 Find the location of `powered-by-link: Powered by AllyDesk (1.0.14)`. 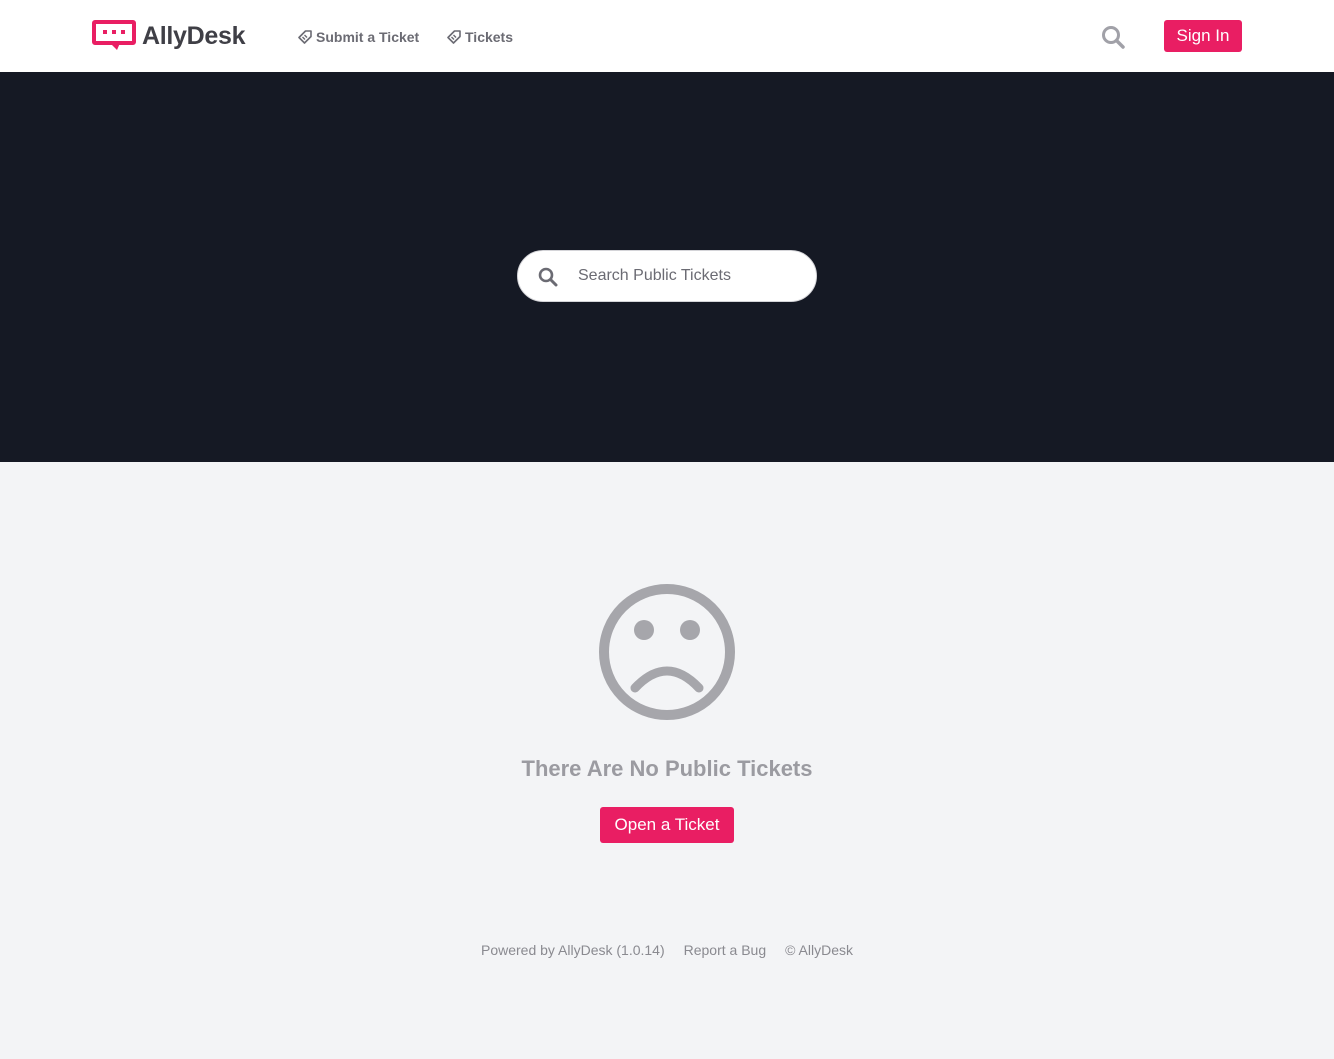

powered-by-link: Powered by AllyDesk (1.0.14) is located at coordinates (573, 950).